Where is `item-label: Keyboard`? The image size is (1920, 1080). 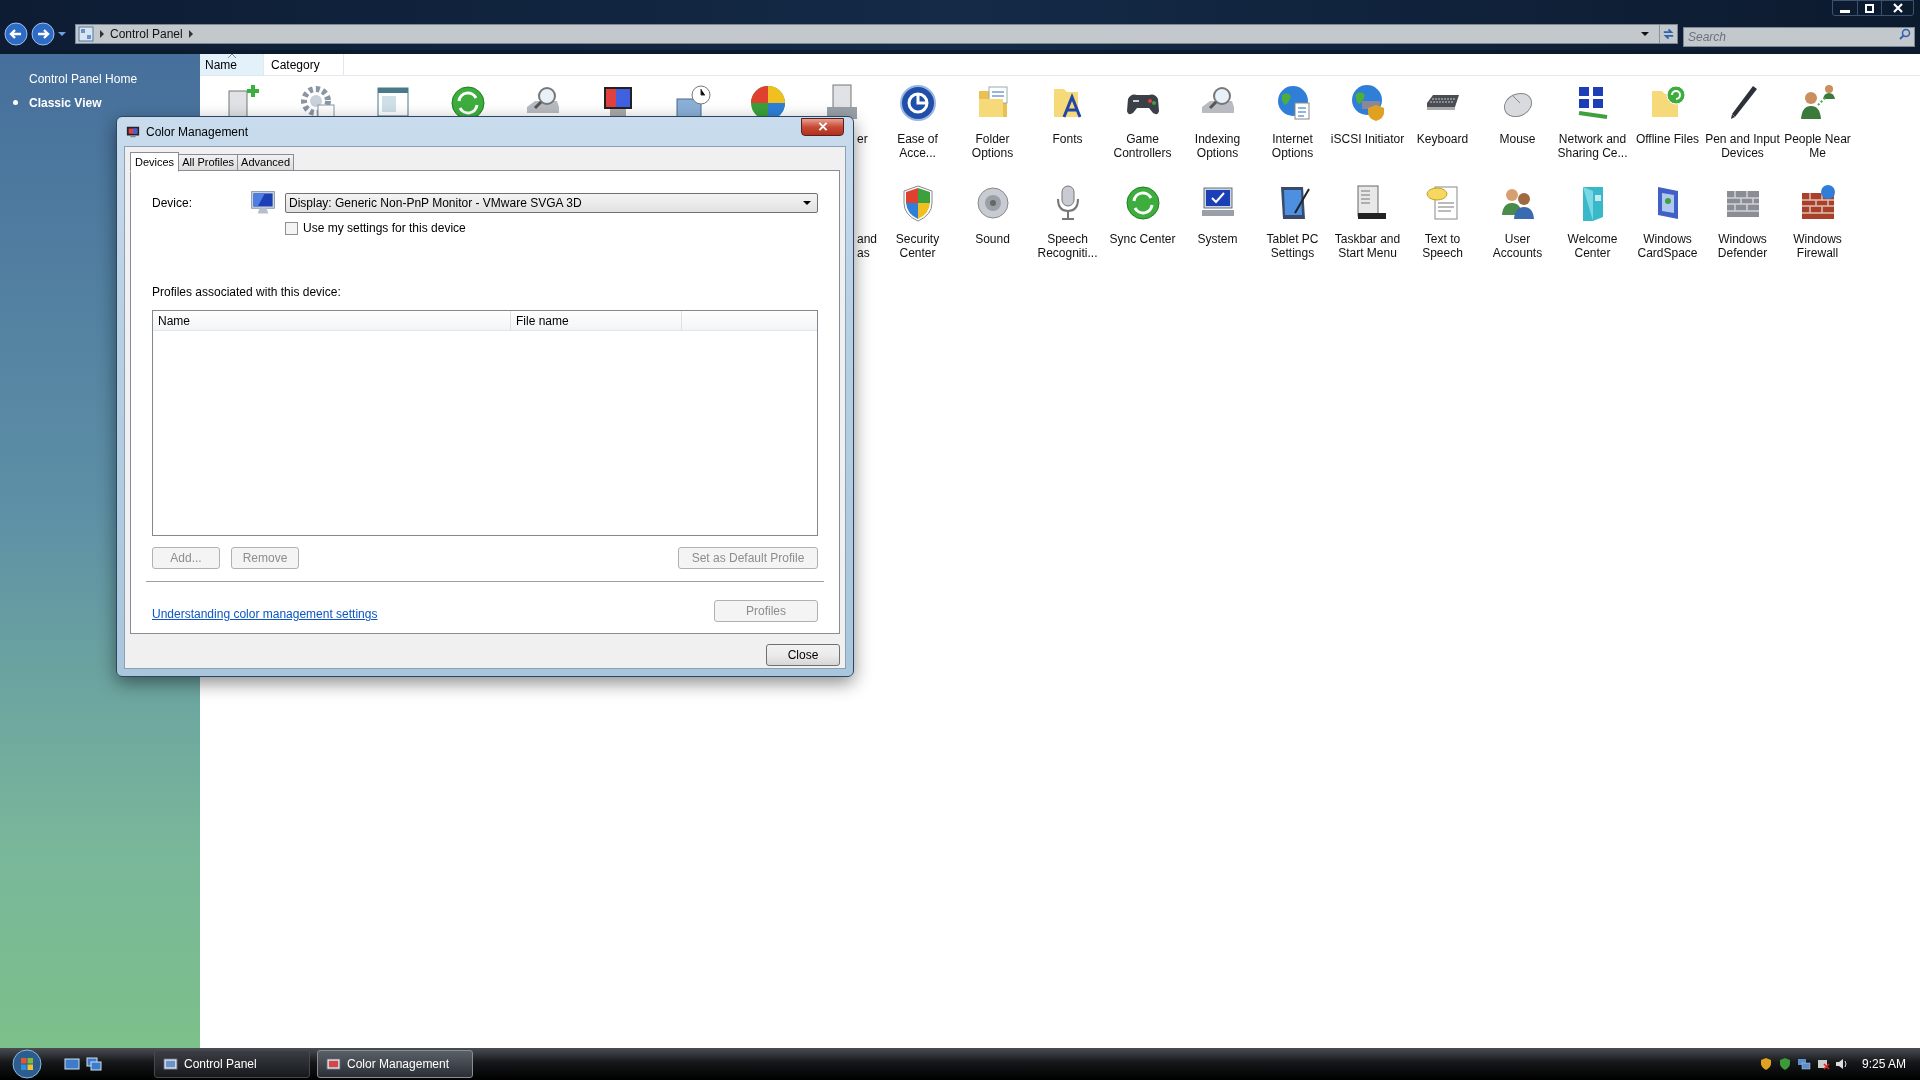
item-label: Keyboard is located at coordinates (1442, 139).